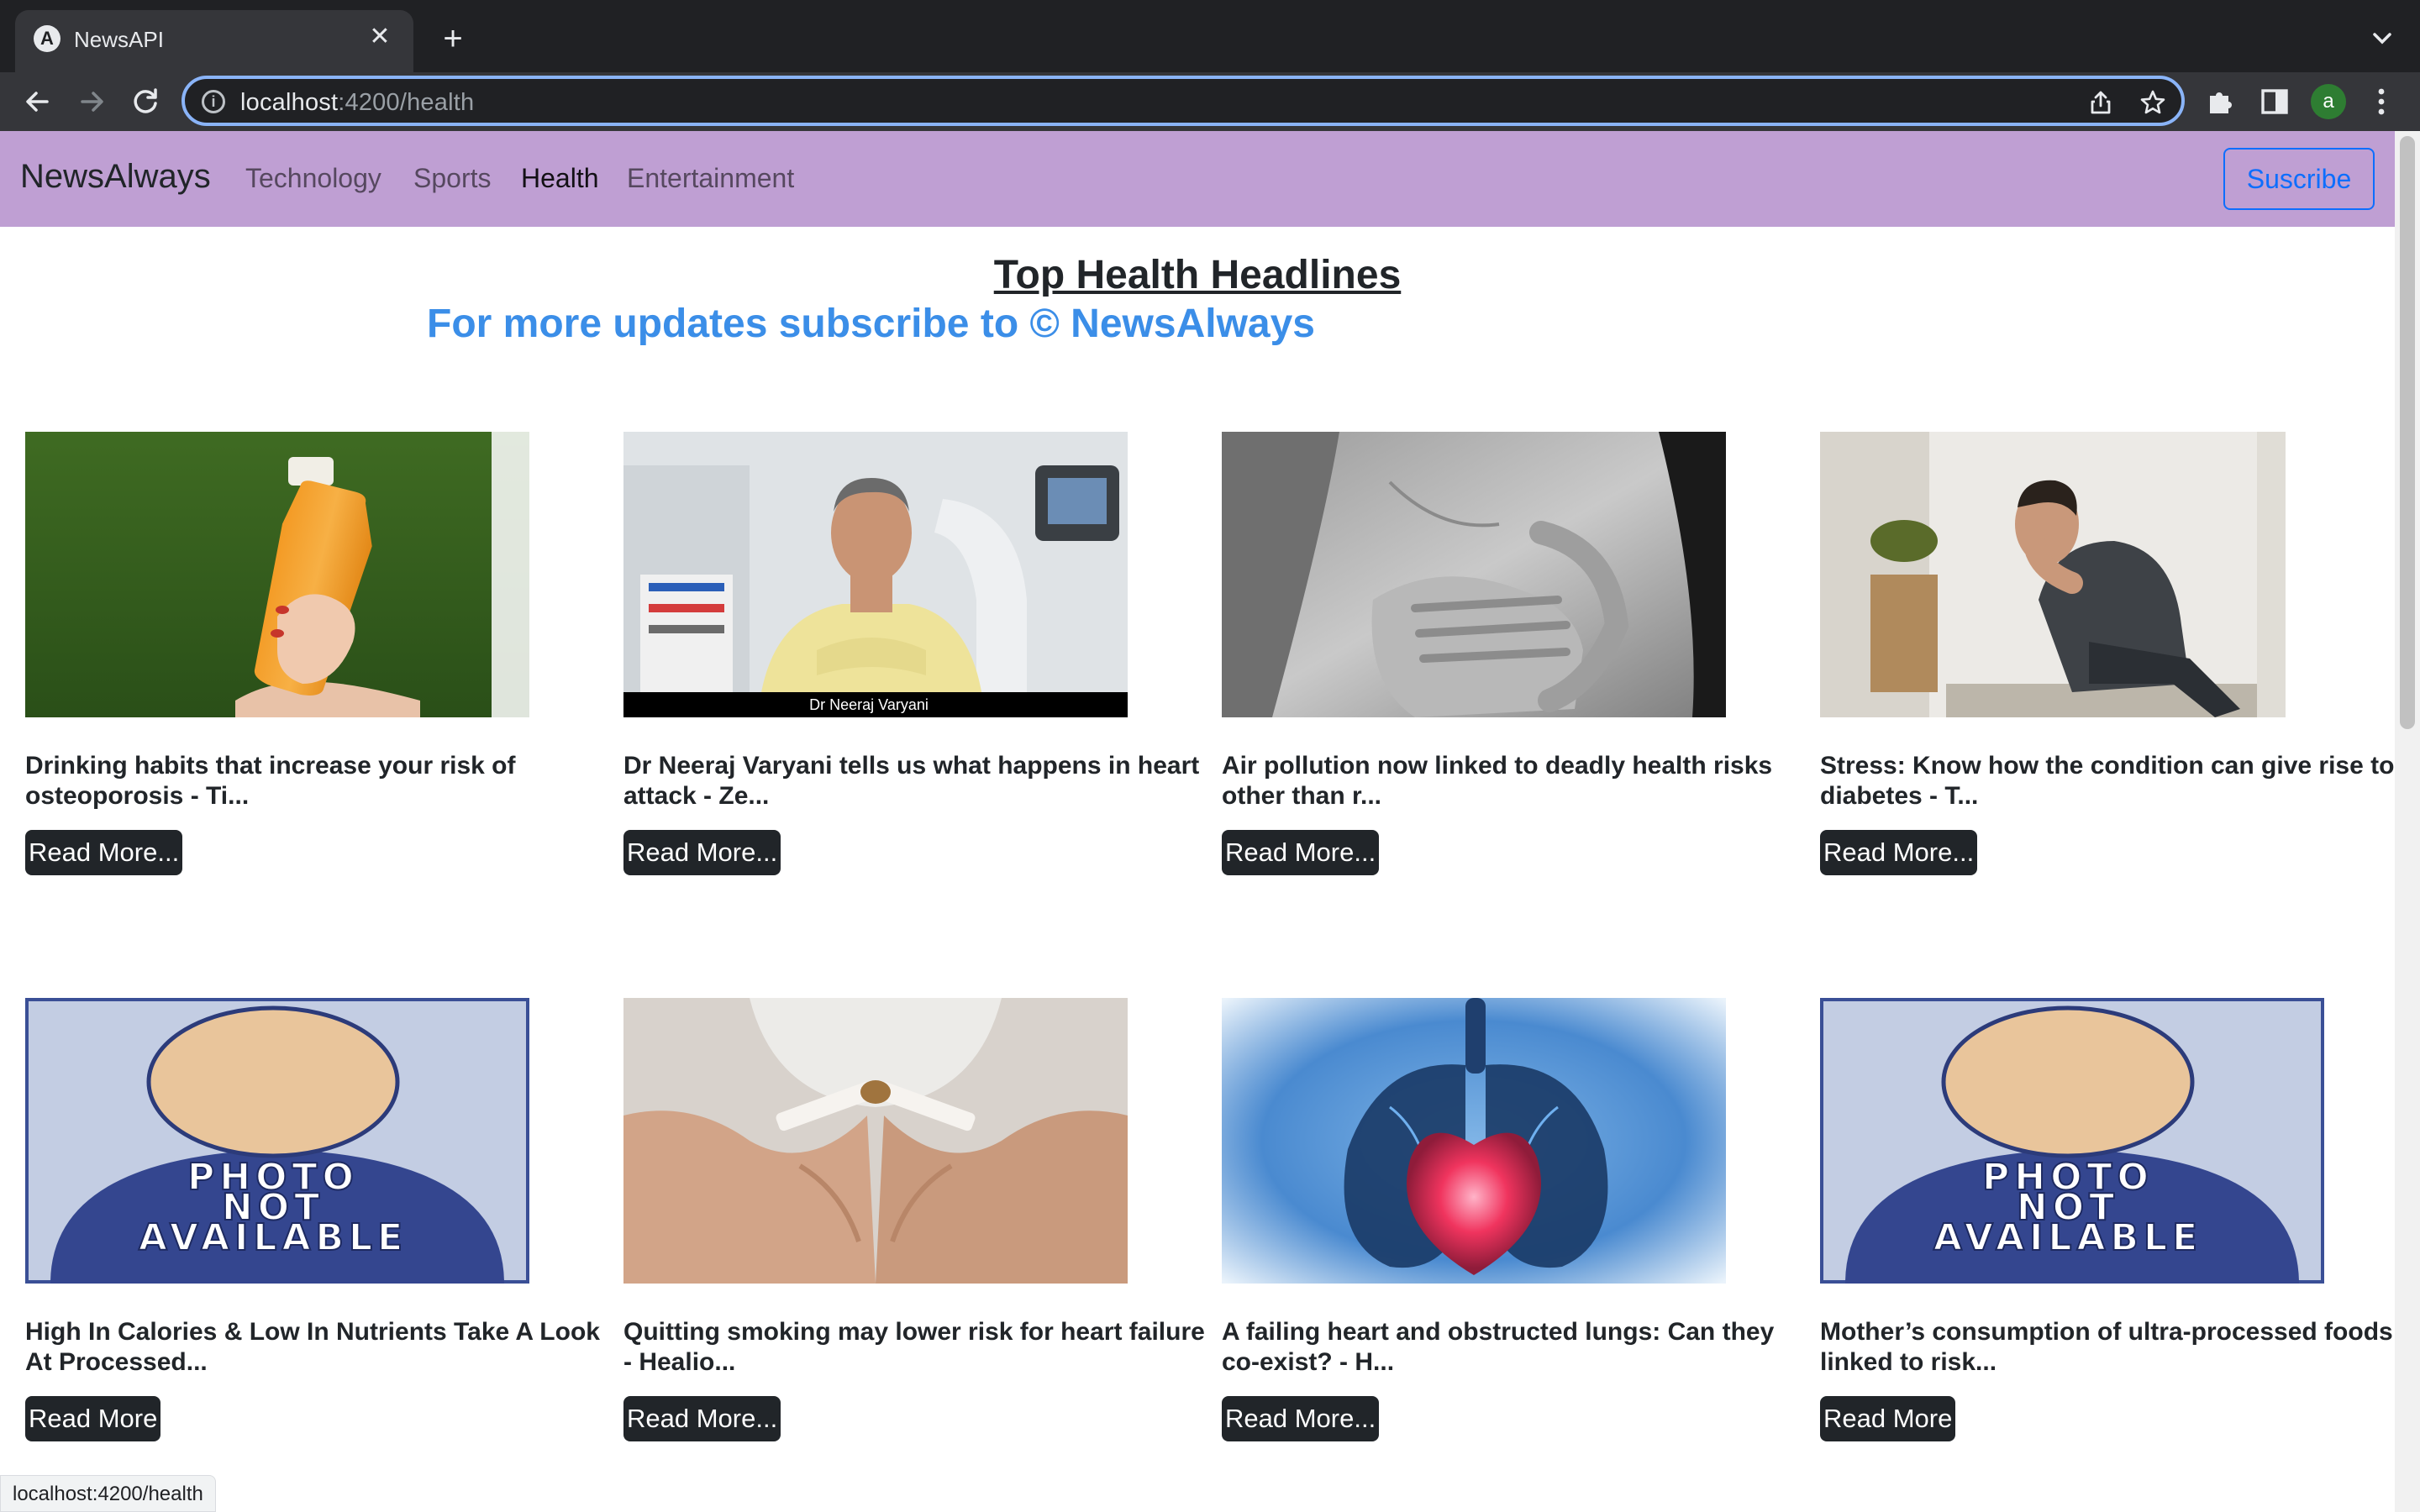 The width and height of the screenshot is (2420, 1512). What do you see at coordinates (1474, 1141) in the screenshot?
I see `article-image-heart-lungs` at bounding box center [1474, 1141].